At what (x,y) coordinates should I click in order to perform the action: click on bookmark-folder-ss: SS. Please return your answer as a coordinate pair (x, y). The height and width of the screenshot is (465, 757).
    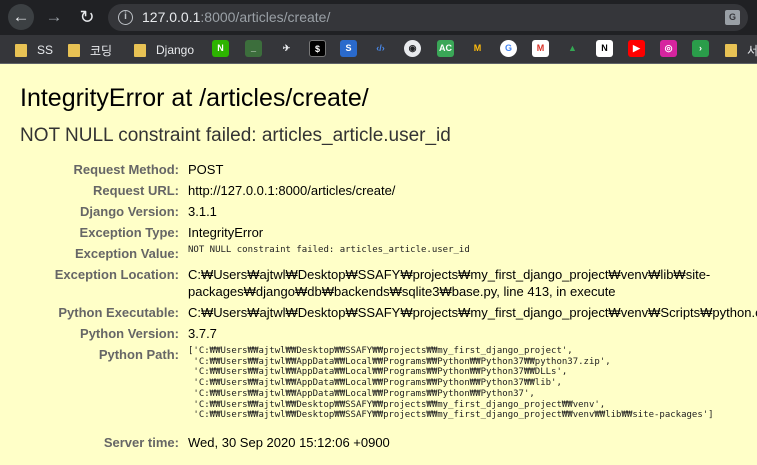
    Looking at the image, I should click on (34, 50).